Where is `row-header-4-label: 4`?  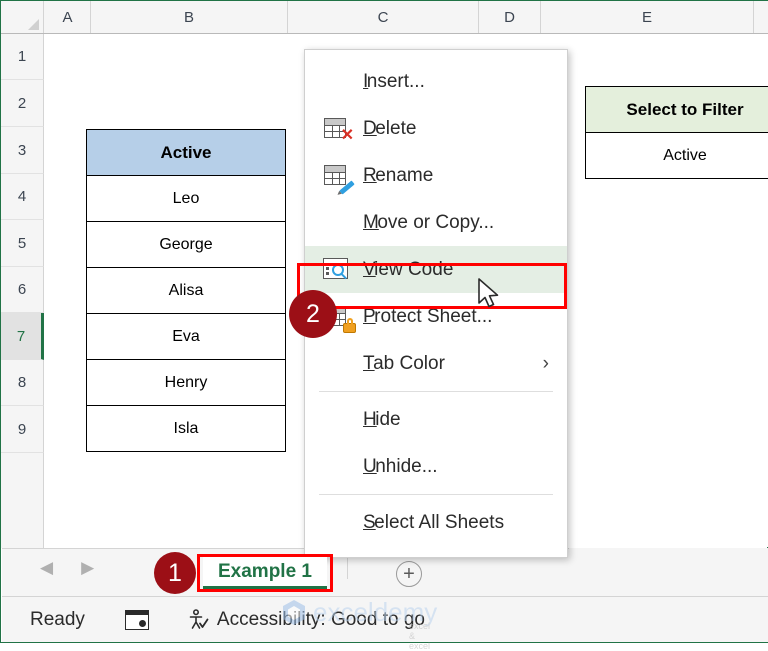
row-header-4-label: 4 is located at coordinates (22, 196).